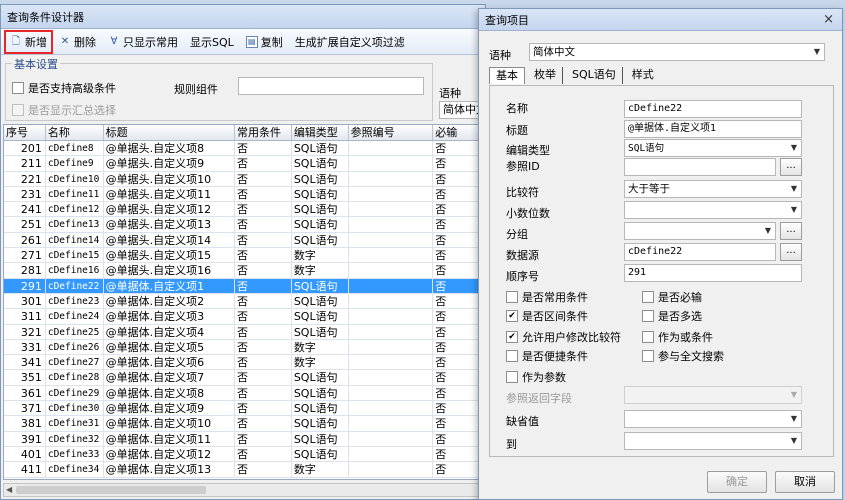 Image resolution: width=845 pixels, height=500 pixels. Describe the element at coordinates (672, 297) in the screenshot. I see `required-checkbox: 是否必输` at that location.